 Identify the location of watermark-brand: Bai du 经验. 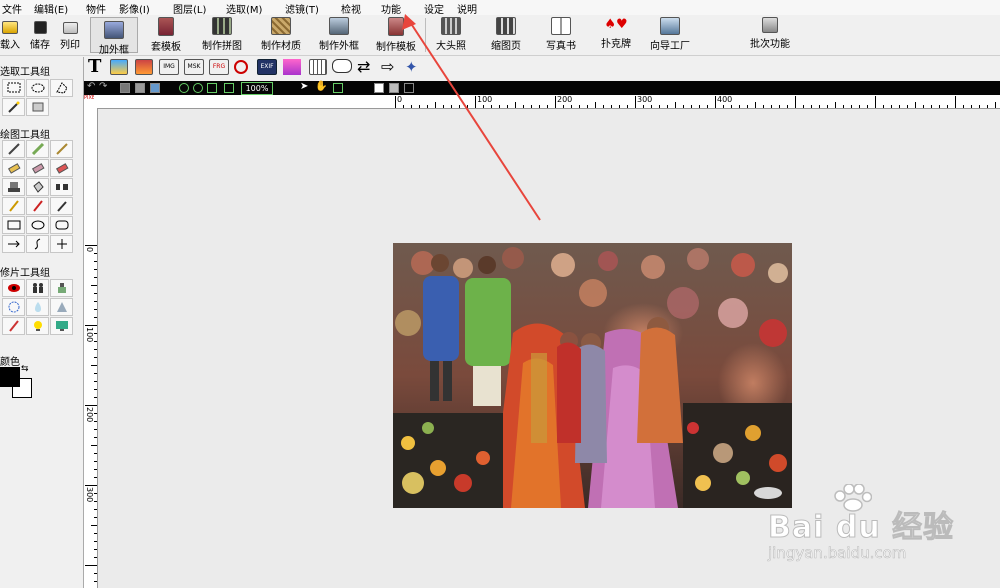
(861, 528).